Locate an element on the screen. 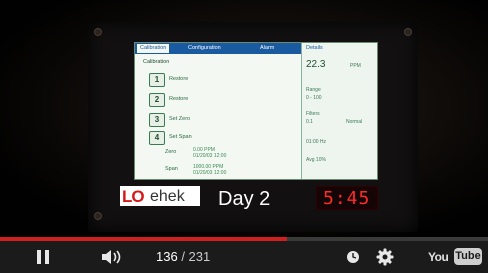  range-label: Range is located at coordinates (313, 90).